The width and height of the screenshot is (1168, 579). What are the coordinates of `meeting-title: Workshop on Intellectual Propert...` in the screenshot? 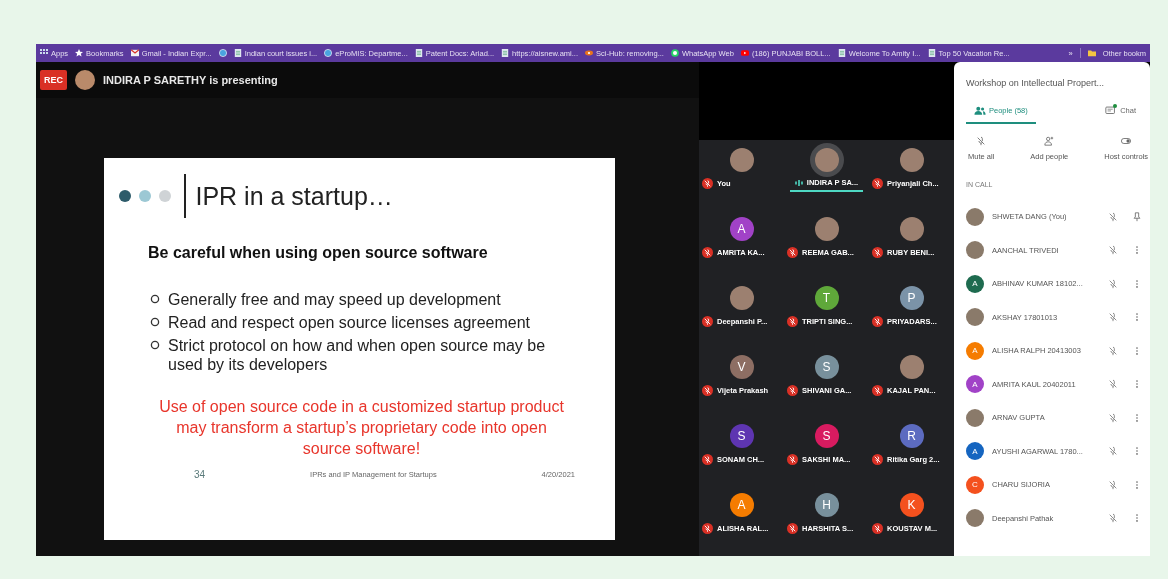 It's located at (1035, 83).